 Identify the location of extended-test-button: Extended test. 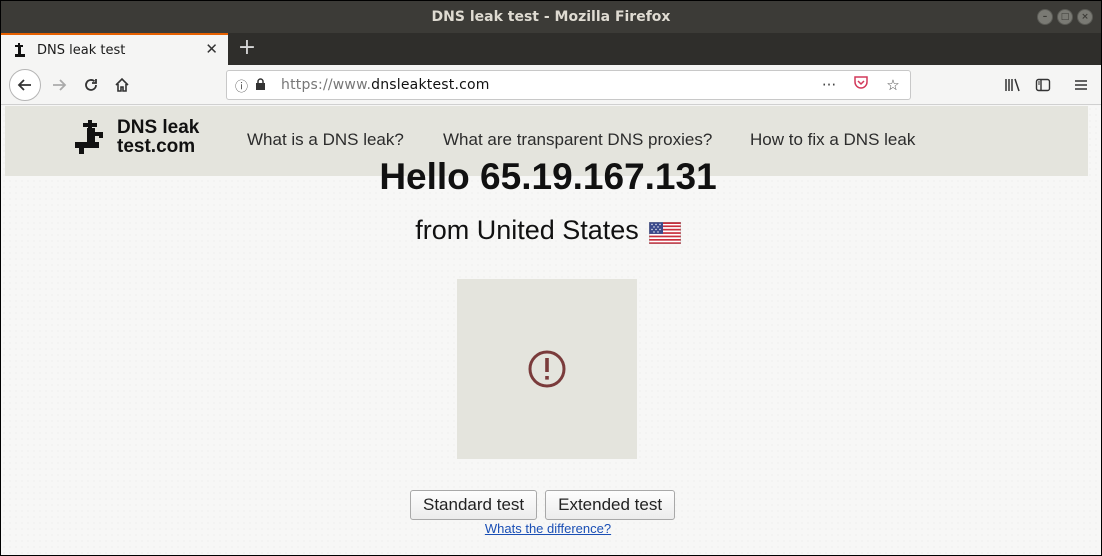
(610, 505).